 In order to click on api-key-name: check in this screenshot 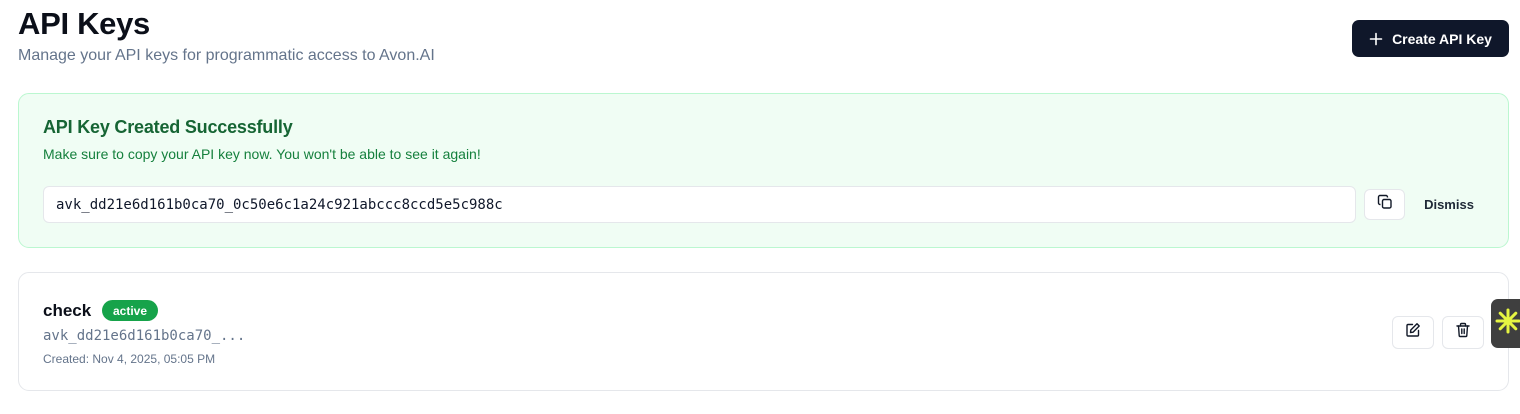, I will do `click(67, 310)`.